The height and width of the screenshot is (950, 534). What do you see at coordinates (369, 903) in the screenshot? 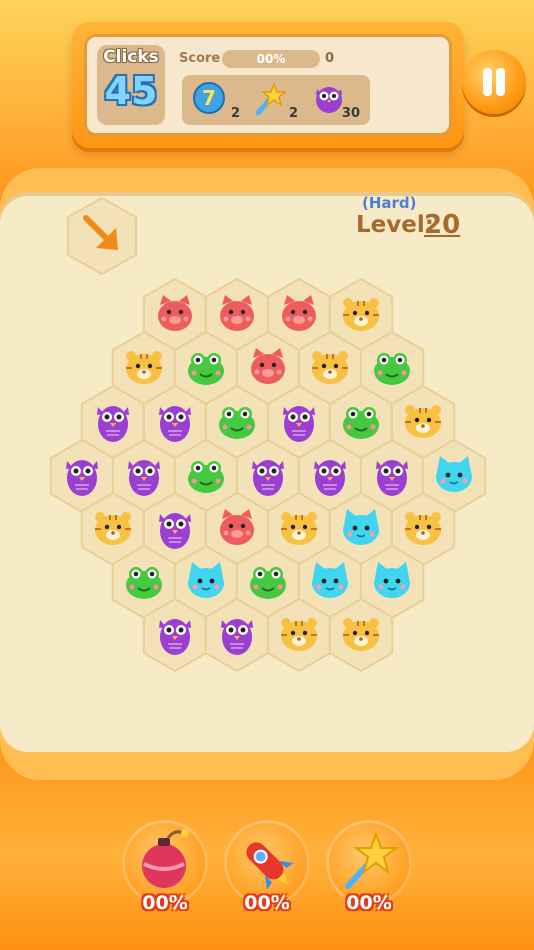
I see `star-wand-percent: 00%` at bounding box center [369, 903].